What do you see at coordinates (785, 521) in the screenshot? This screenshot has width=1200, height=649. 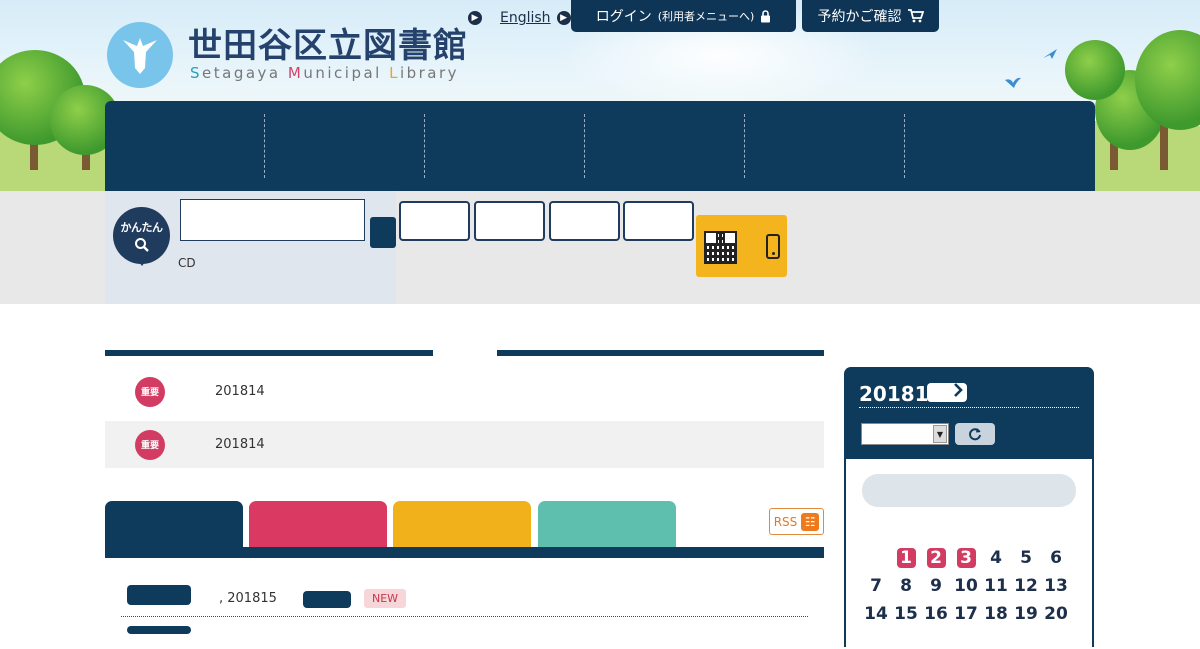 I see `rss-label: RSS` at bounding box center [785, 521].